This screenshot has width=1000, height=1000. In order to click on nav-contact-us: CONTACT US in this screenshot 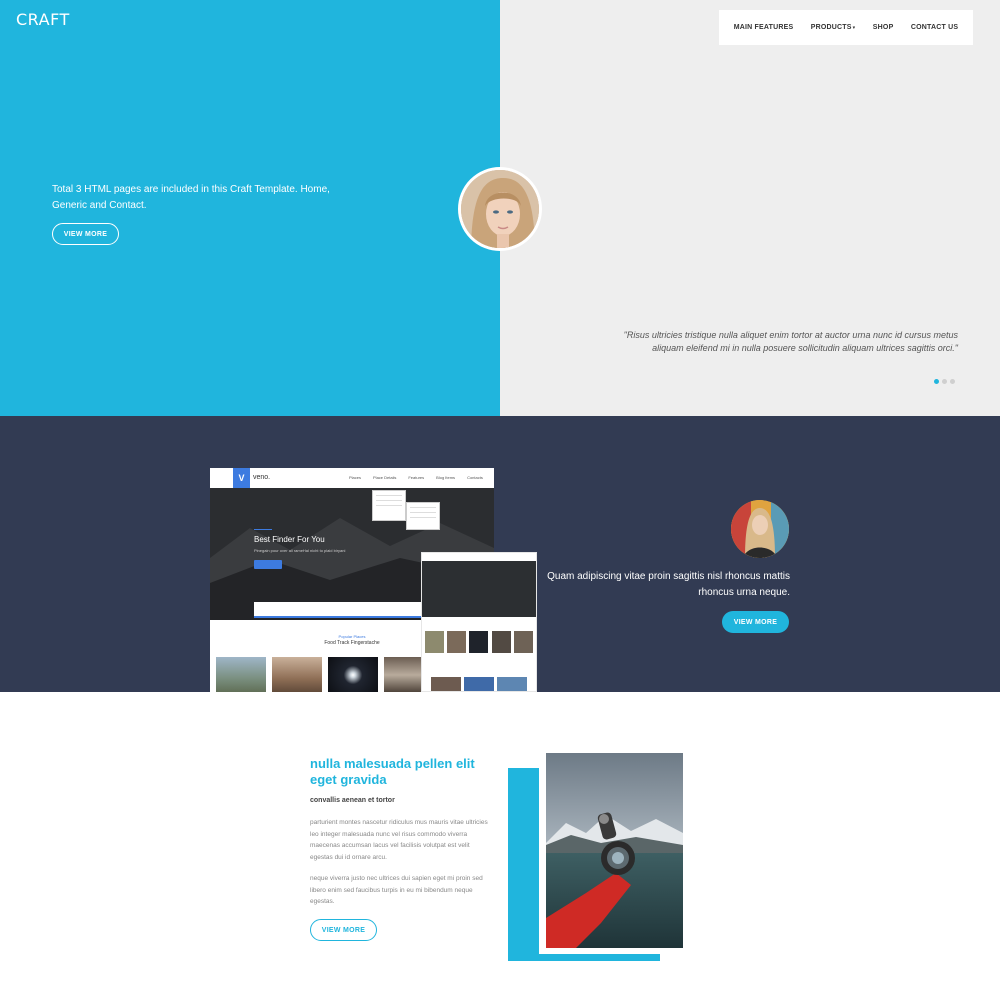, I will do `click(934, 27)`.